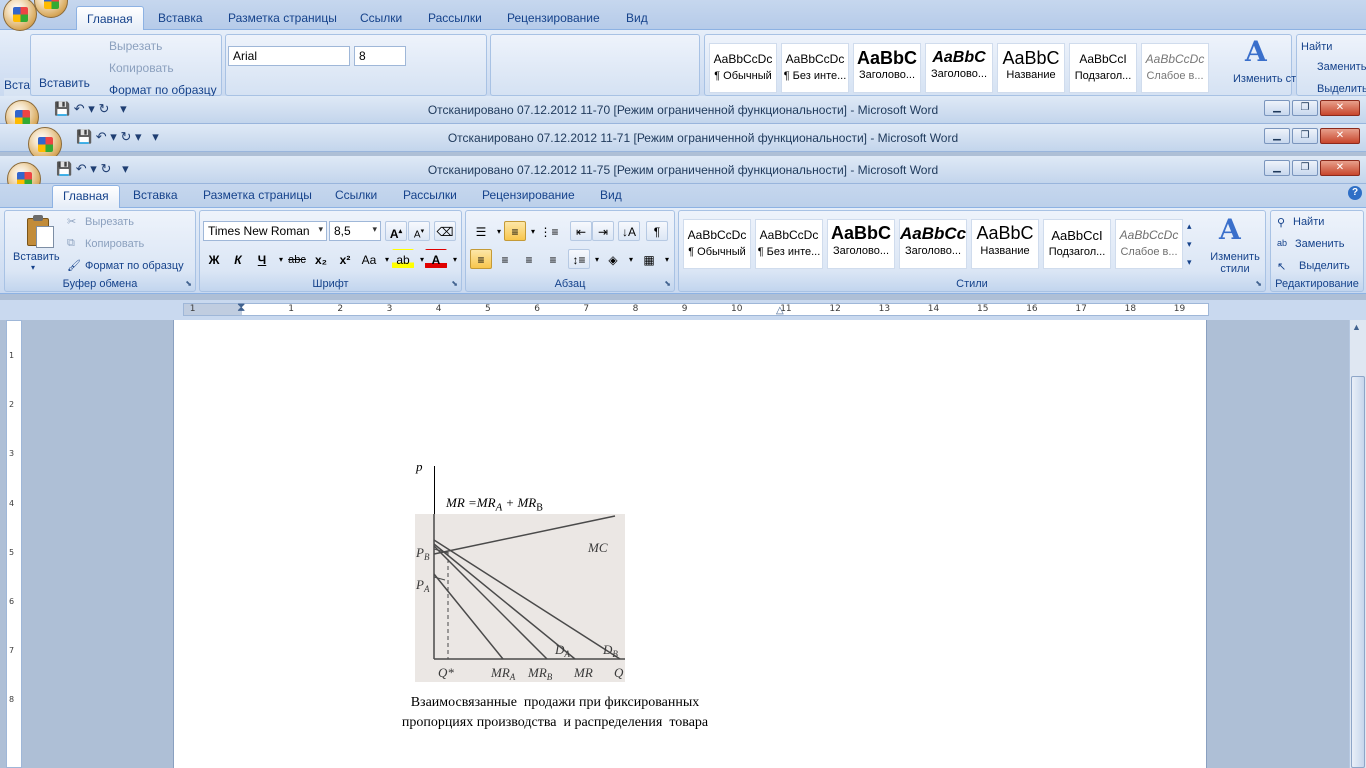 The image size is (1366, 768). I want to click on bg-tab-view: Вид, so click(637, 18).